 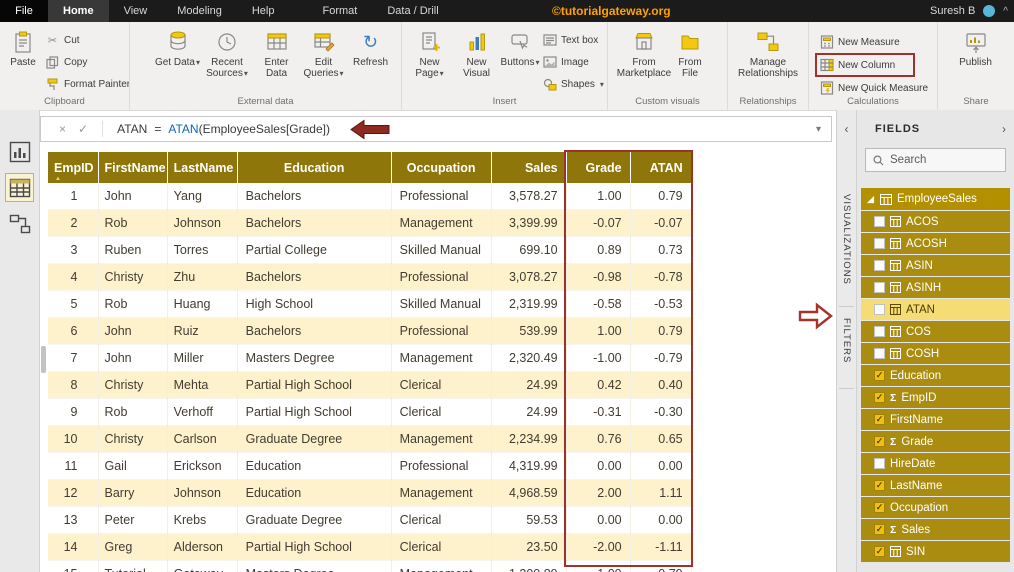 I want to click on table-cell: 3,399.99, so click(x=529, y=223).